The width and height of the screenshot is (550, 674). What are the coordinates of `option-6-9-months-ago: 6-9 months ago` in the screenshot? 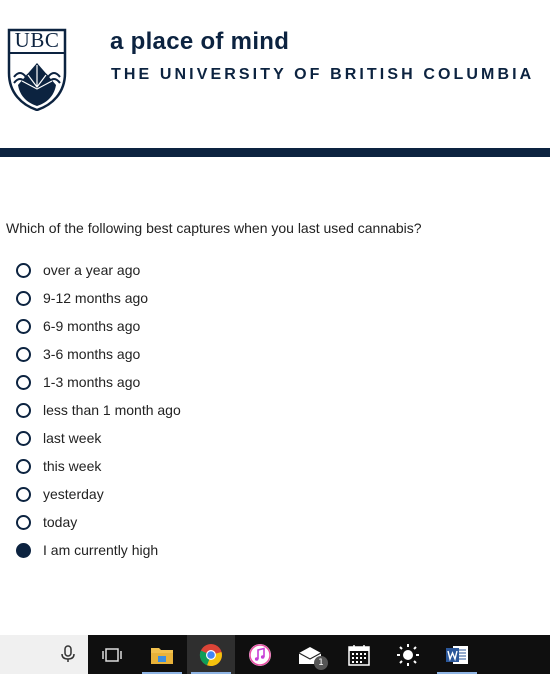 It's located at (98, 326).